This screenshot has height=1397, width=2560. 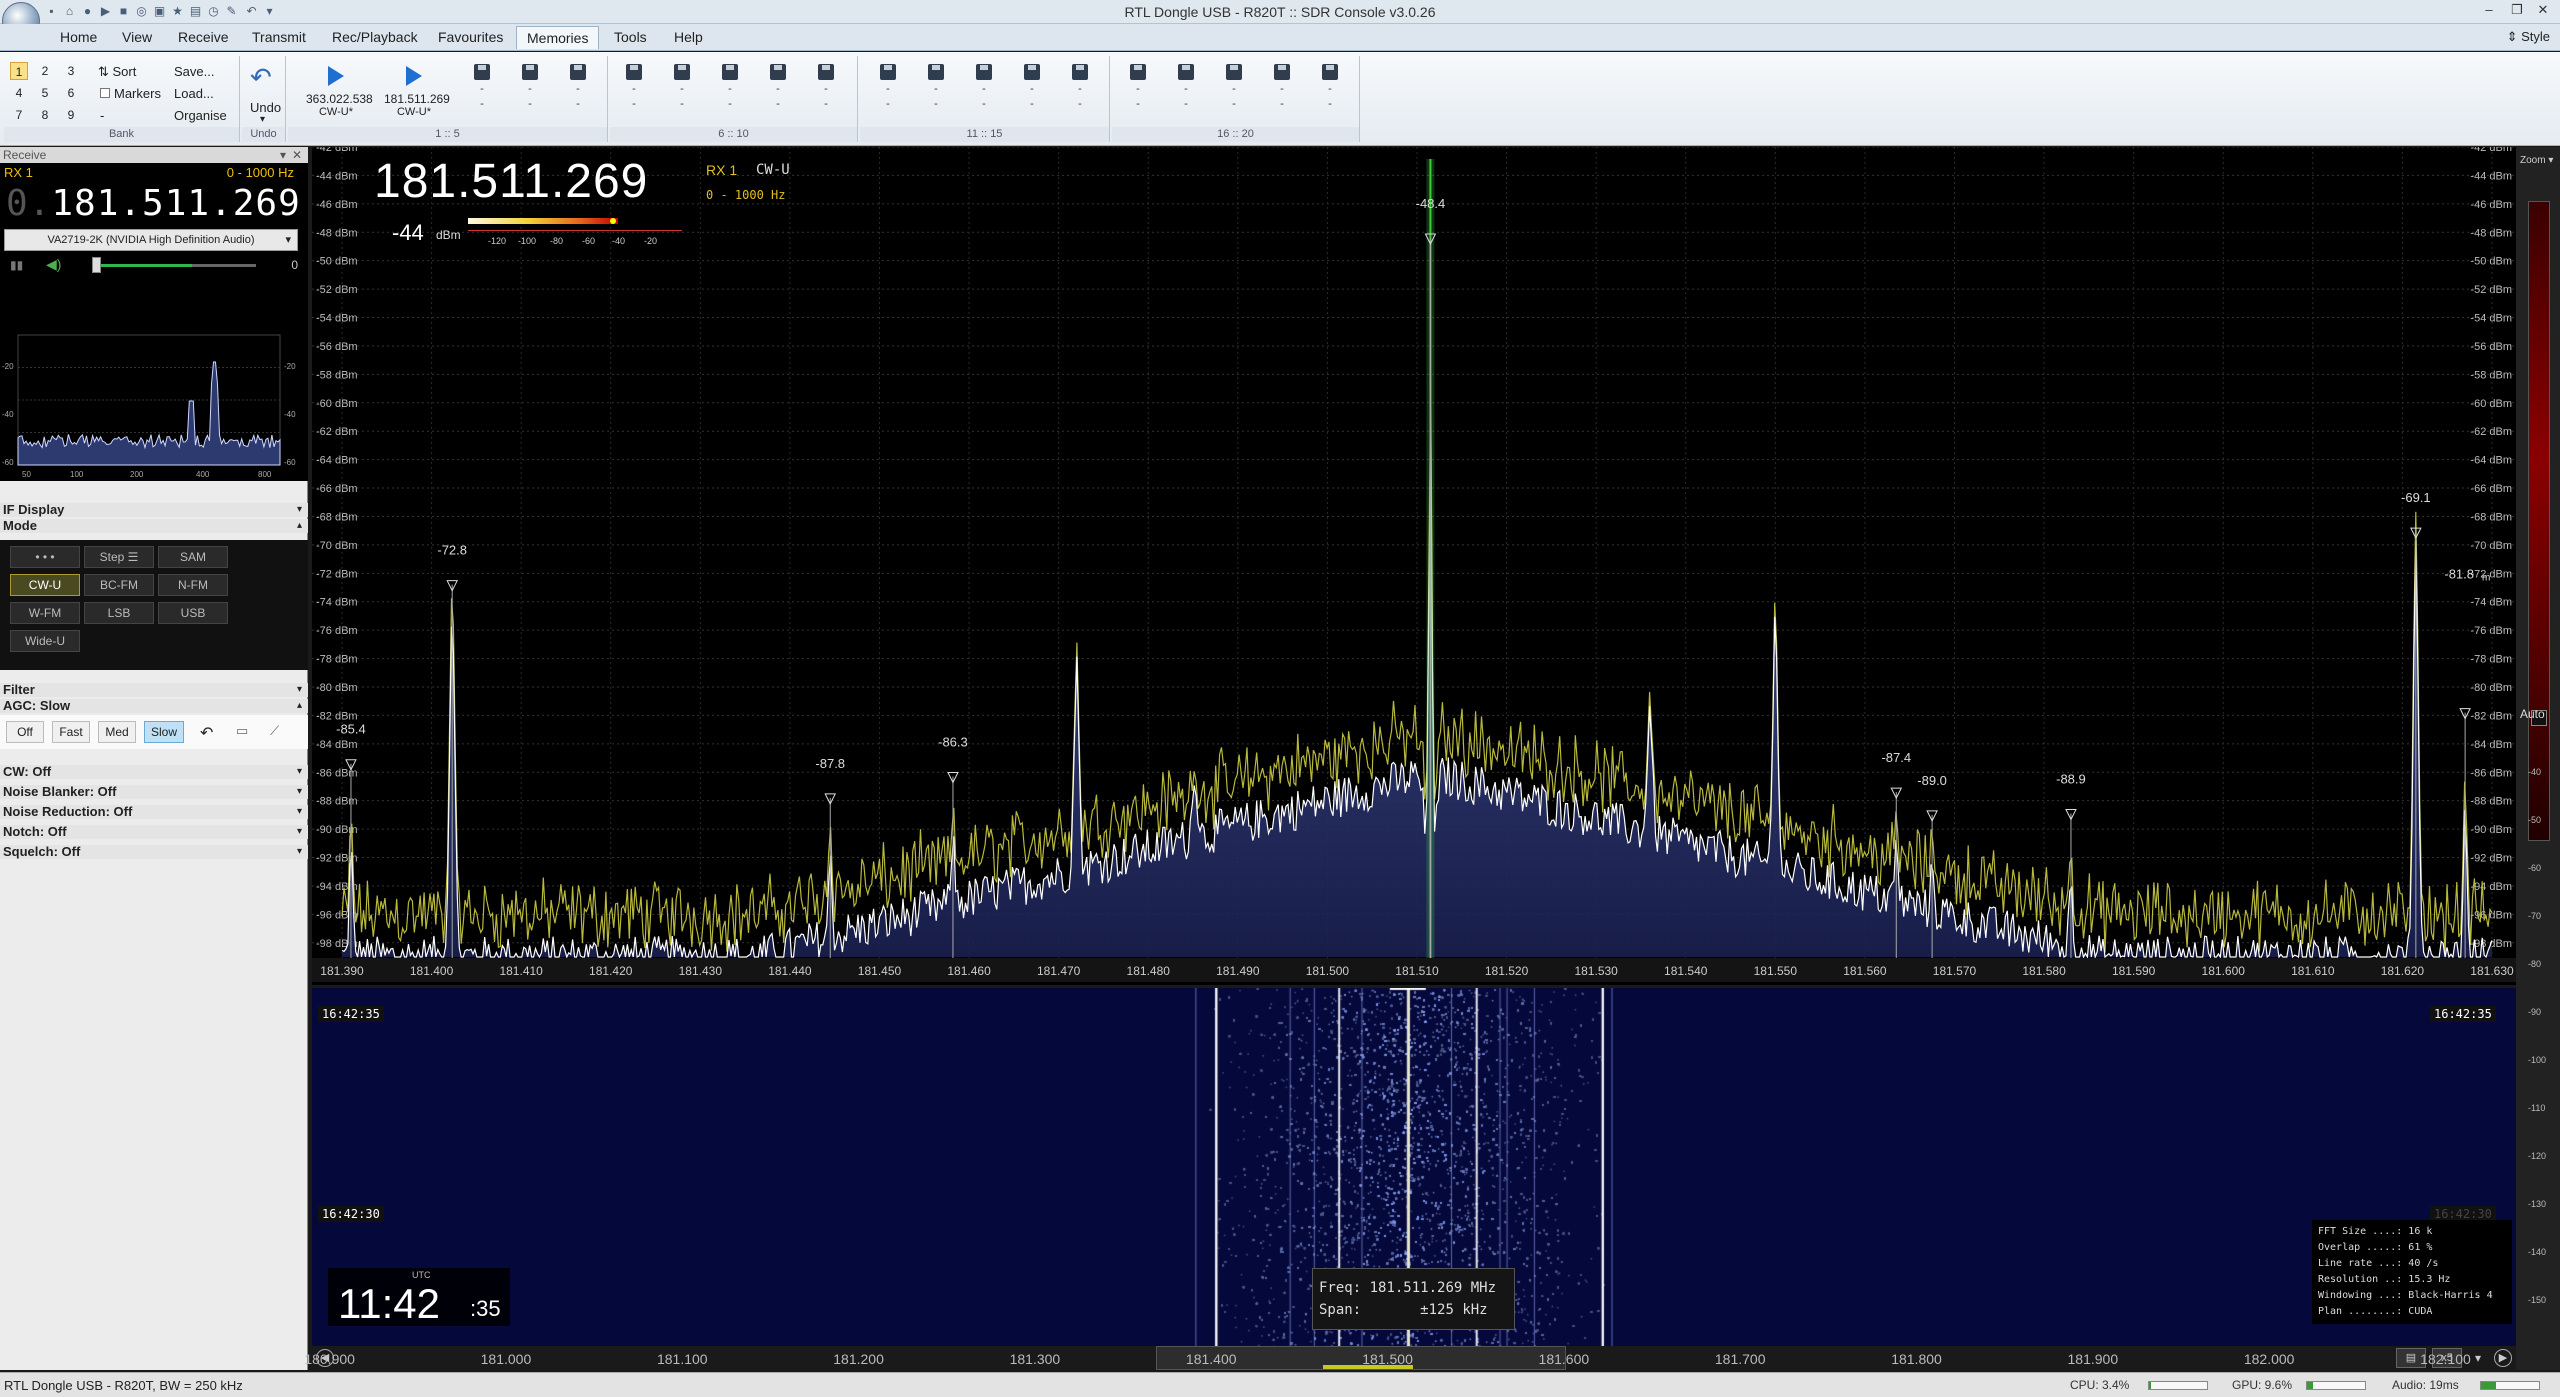 What do you see at coordinates (2536, 160) in the screenshot?
I see `zoom-button: Zoom ▾` at bounding box center [2536, 160].